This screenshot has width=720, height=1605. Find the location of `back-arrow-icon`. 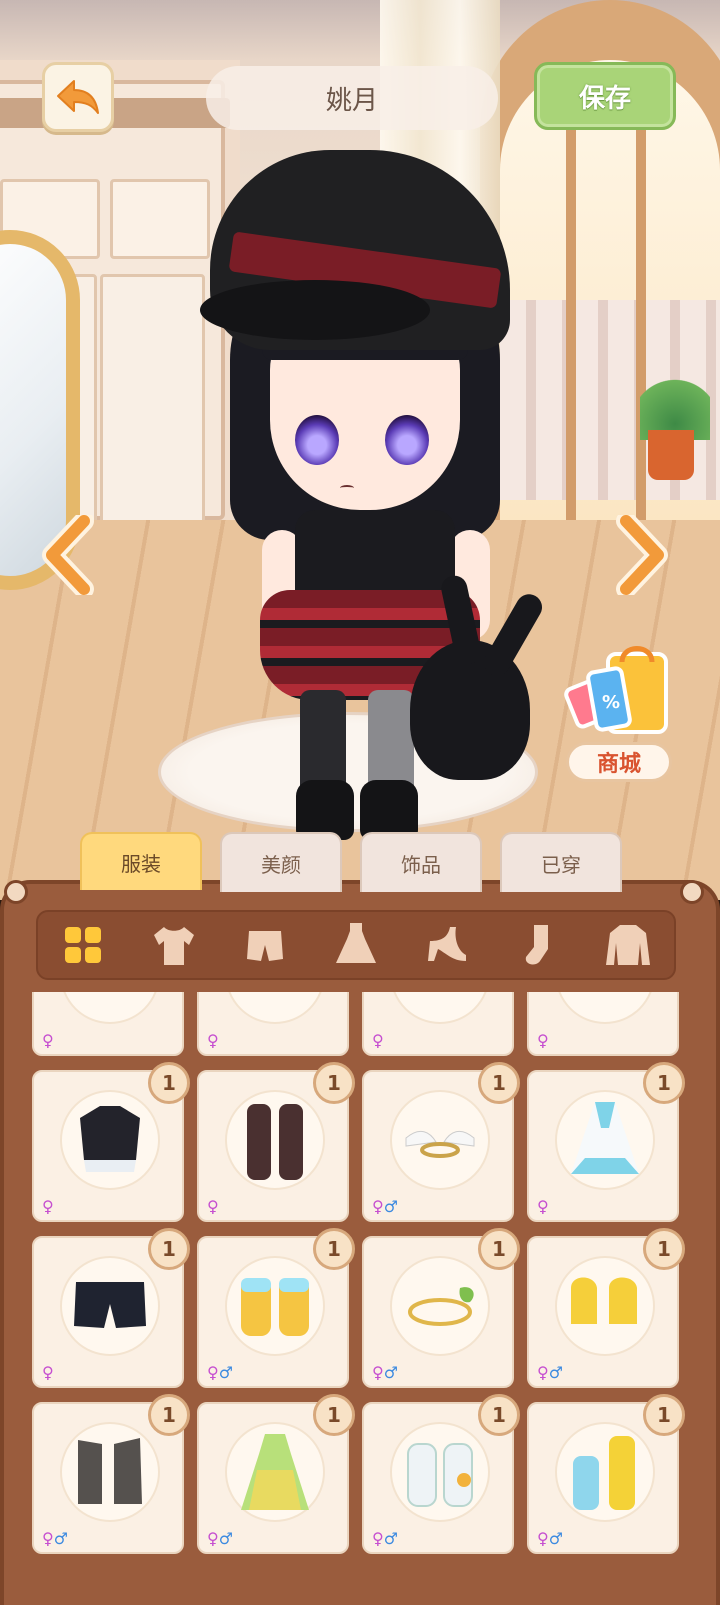

back-arrow-icon is located at coordinates (78, 97).